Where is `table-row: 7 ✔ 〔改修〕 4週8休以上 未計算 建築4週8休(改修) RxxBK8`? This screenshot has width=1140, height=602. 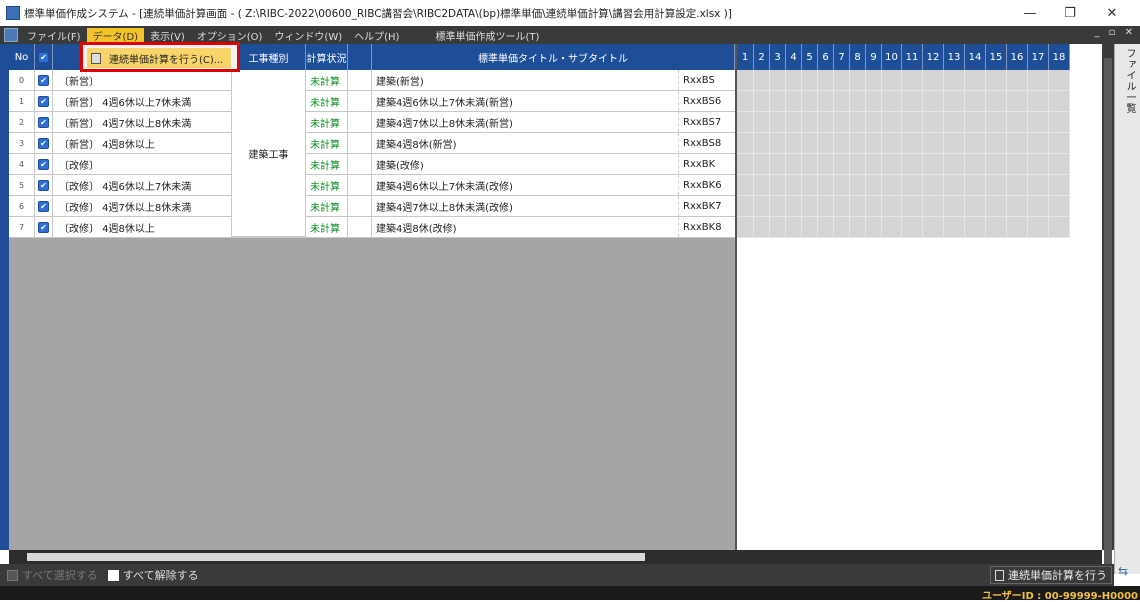
table-row: 7 ✔ 〔改修〕 4週8休以上 未計算 建築4週8休(改修) RxxBK8 is located at coordinates (372, 227).